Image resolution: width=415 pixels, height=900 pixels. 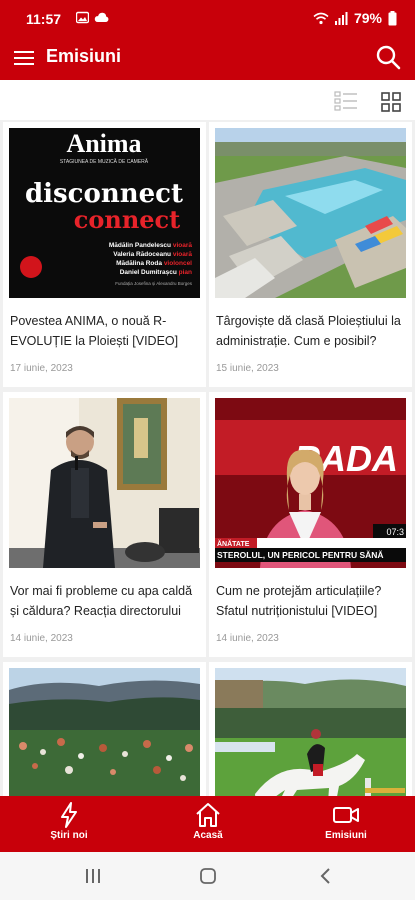 What do you see at coordinates (207, 18) in the screenshot?
I see `status-bar: 11:57 79%` at bounding box center [207, 18].